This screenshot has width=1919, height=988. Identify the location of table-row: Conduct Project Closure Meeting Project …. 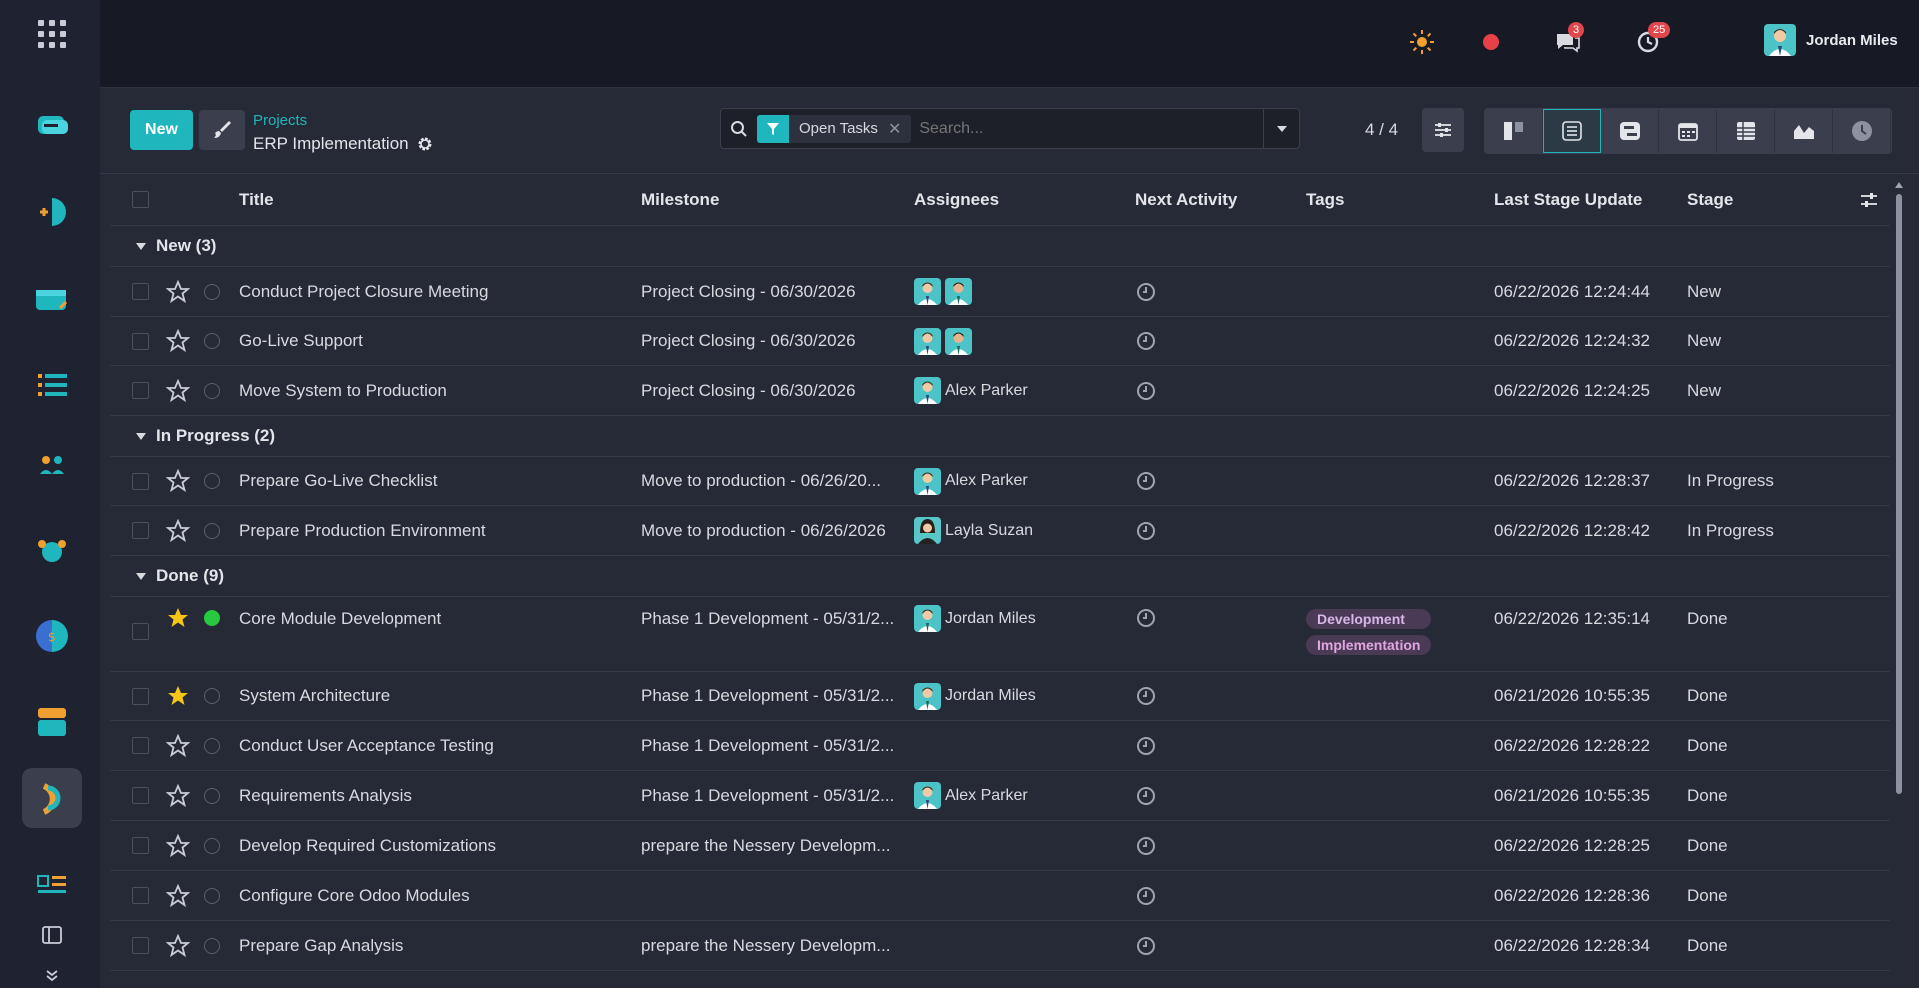
(1000, 292).